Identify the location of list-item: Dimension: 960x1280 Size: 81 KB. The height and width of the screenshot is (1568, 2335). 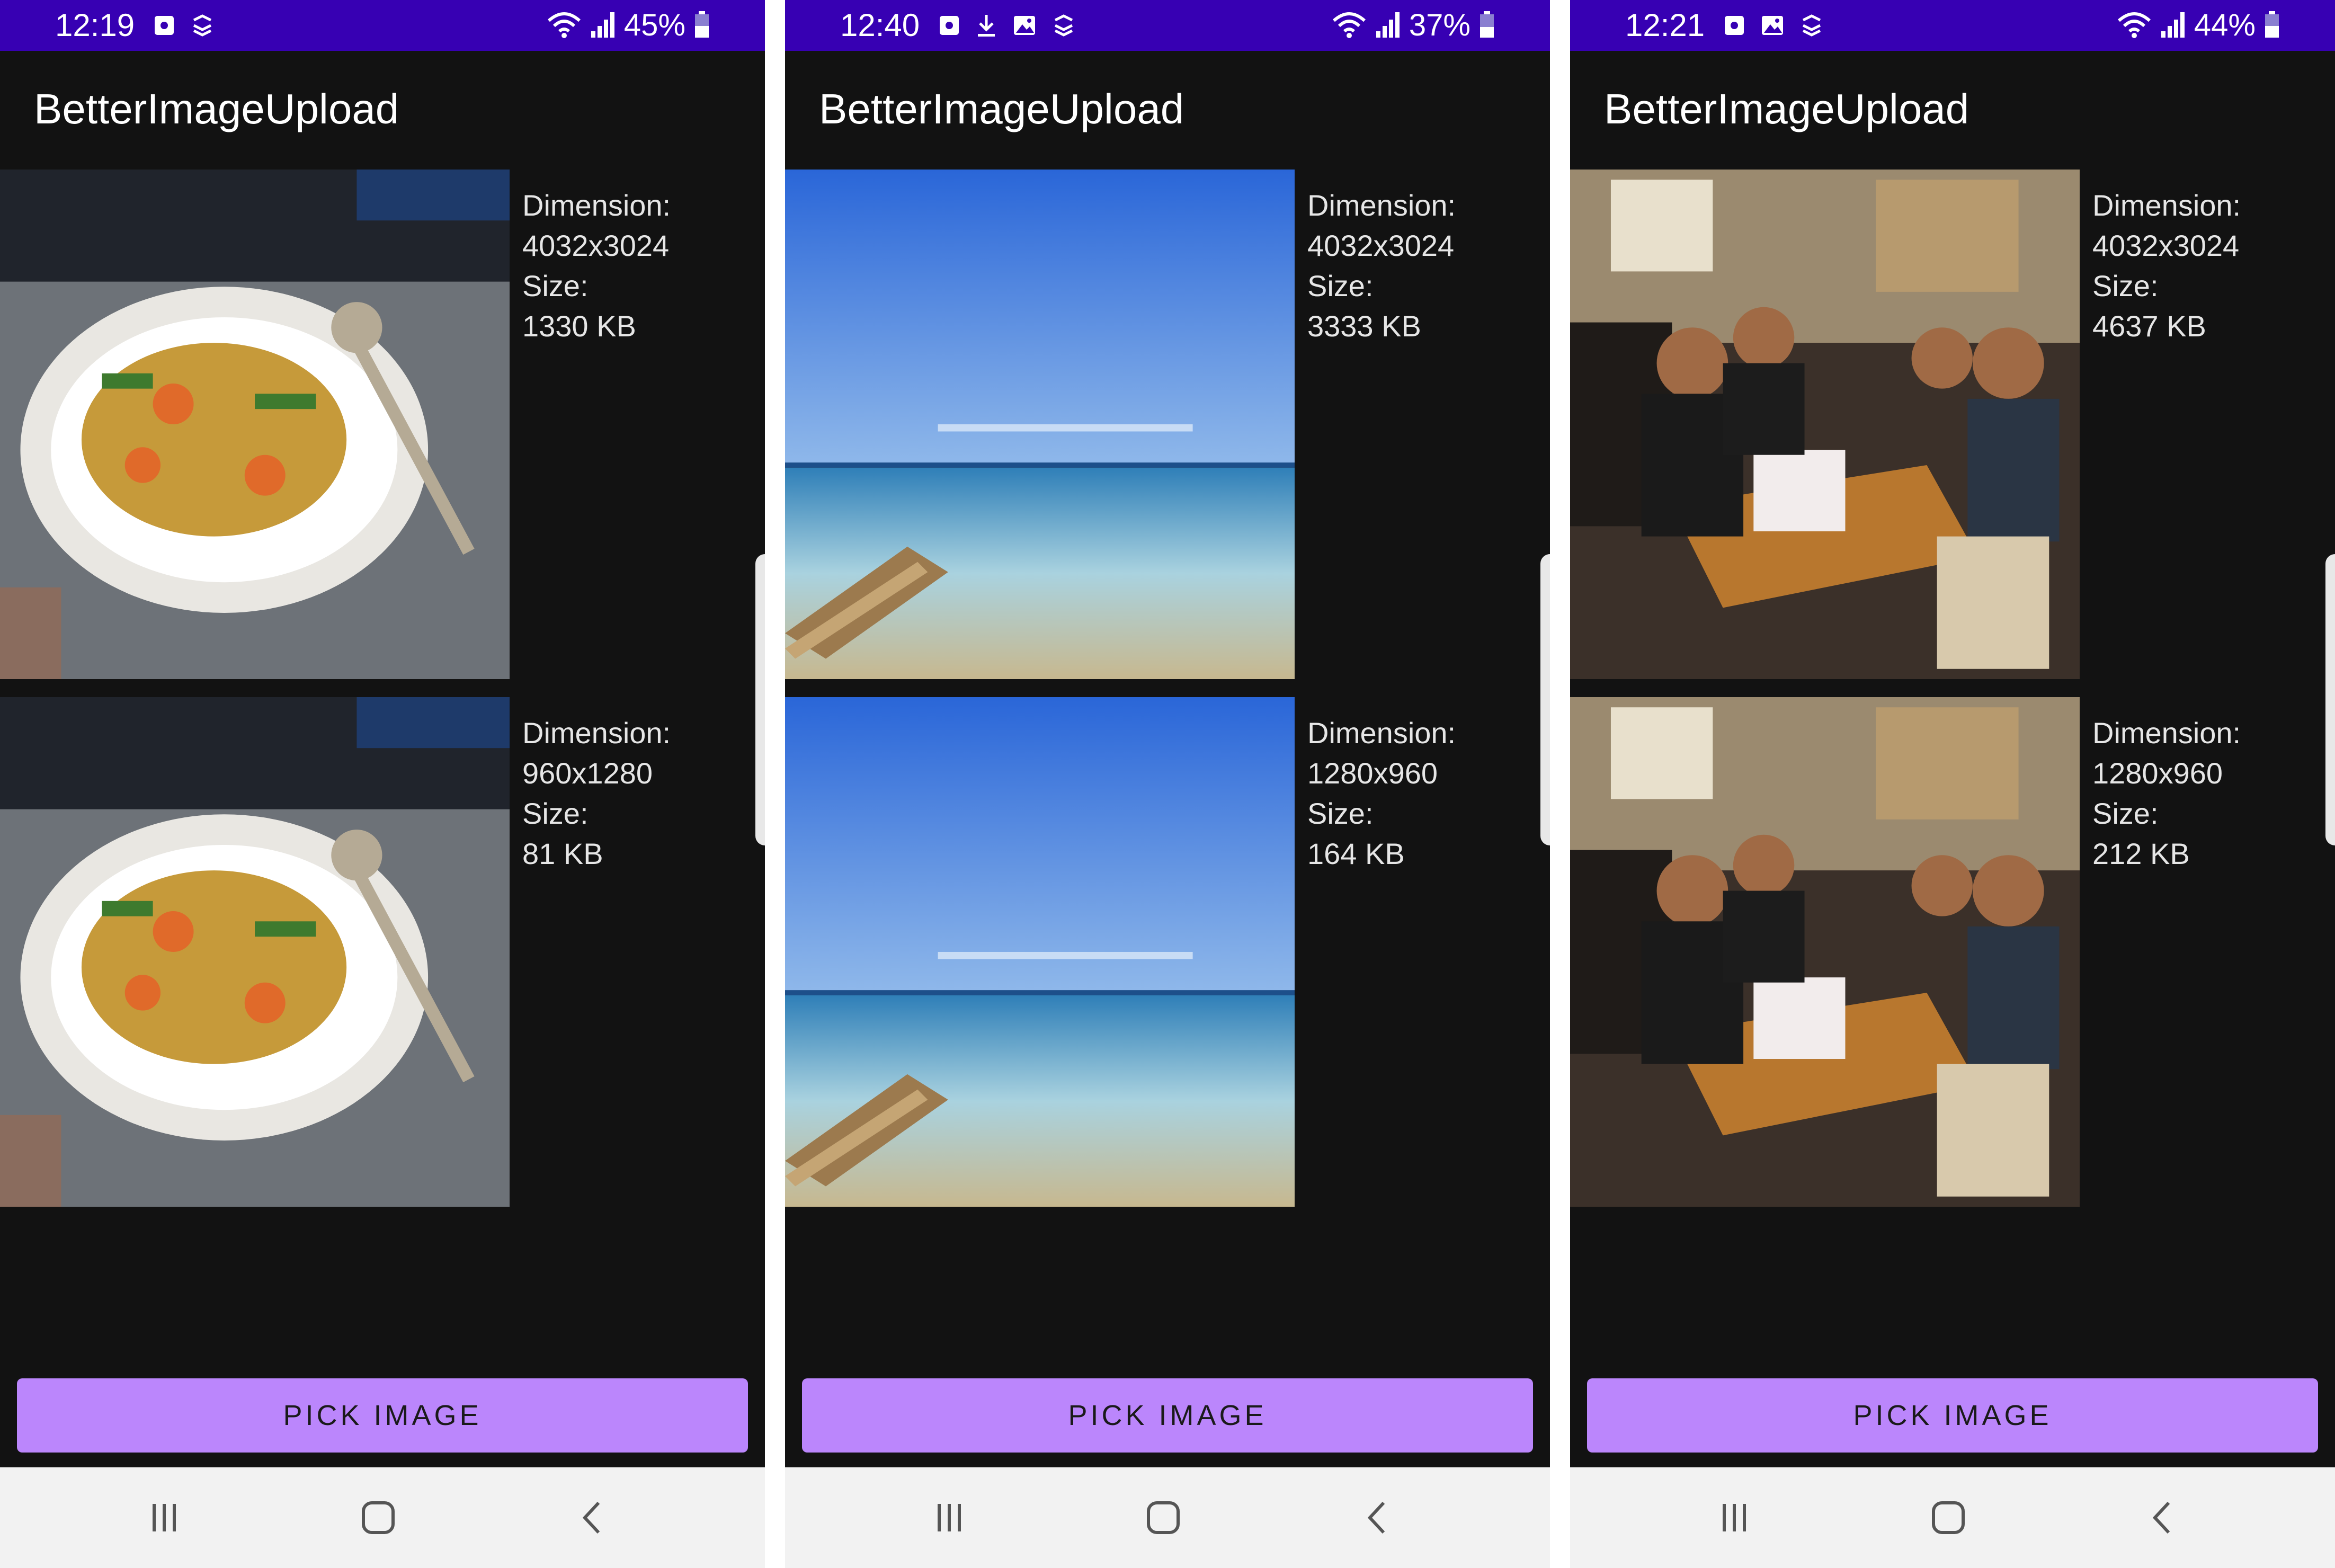
(382, 952).